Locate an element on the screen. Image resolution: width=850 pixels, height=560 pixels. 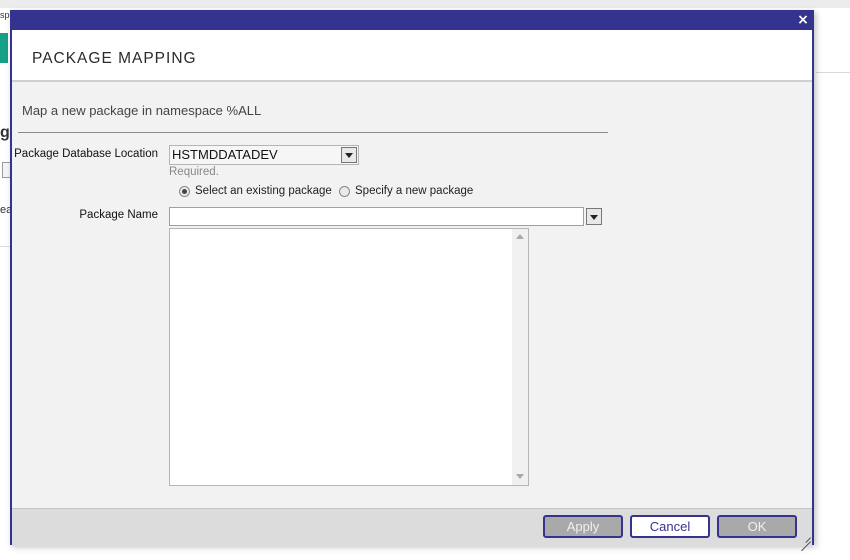
background-topbar is located at coordinates (425, 4).